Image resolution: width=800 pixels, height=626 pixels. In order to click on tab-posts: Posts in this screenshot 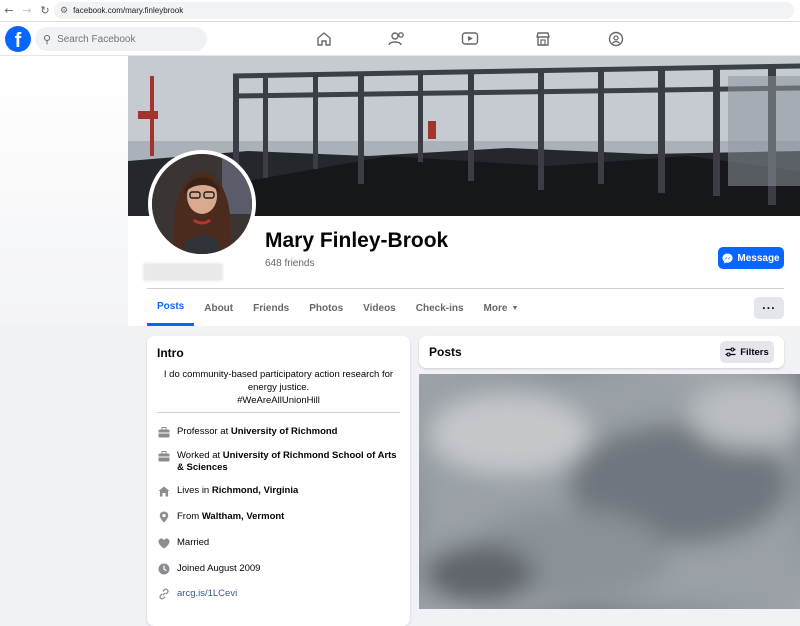, I will do `click(171, 308)`.